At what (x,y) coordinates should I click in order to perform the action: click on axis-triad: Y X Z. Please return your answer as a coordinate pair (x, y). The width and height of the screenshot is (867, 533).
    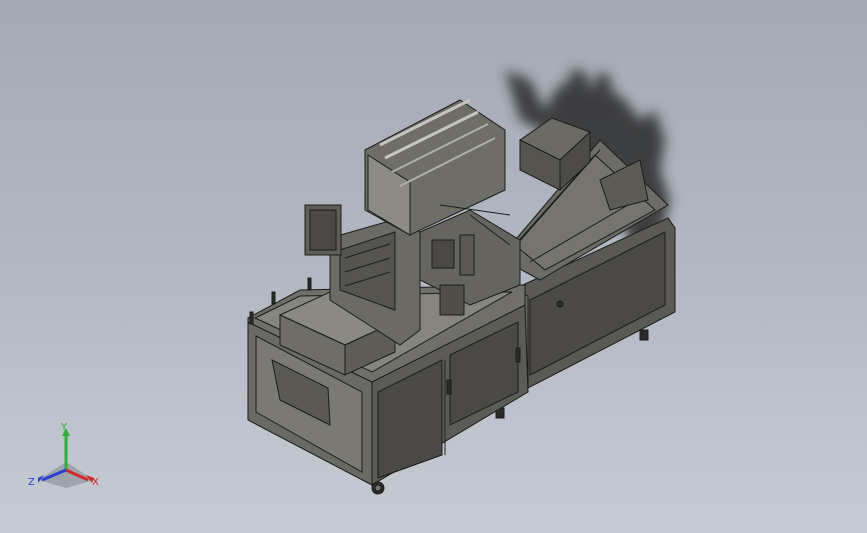
    Looking at the image, I should click on (63, 455).